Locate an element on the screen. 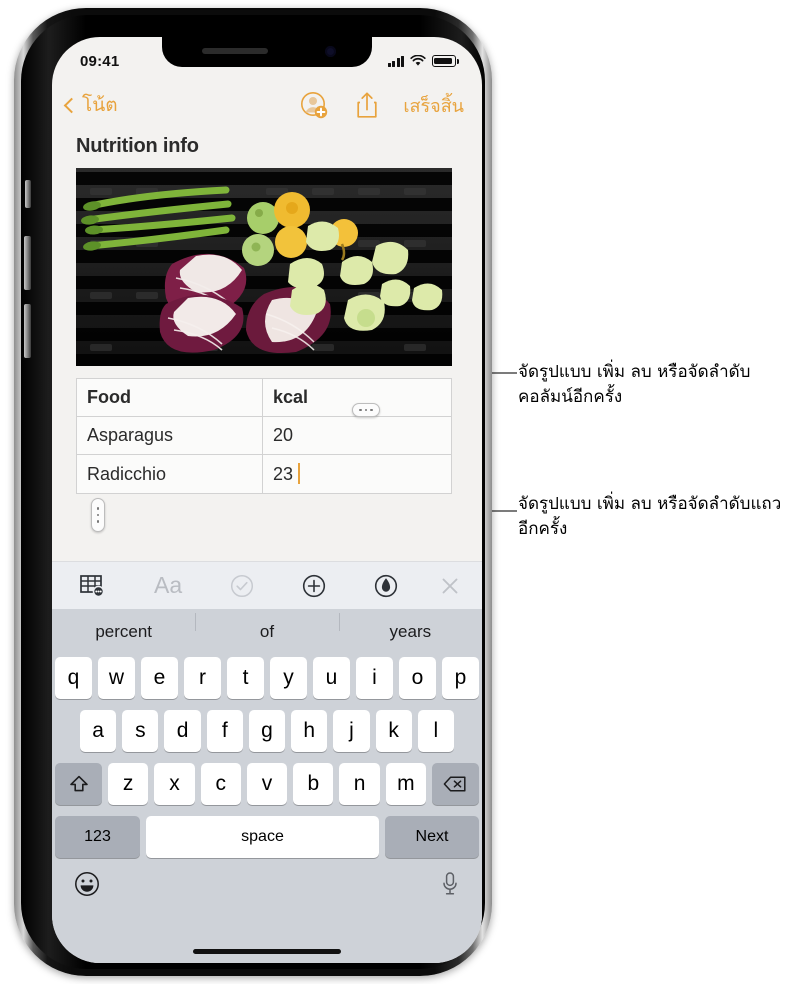 Image resolution: width=795 pixels, height=984 pixels. volume-down-button is located at coordinates (27, 331).